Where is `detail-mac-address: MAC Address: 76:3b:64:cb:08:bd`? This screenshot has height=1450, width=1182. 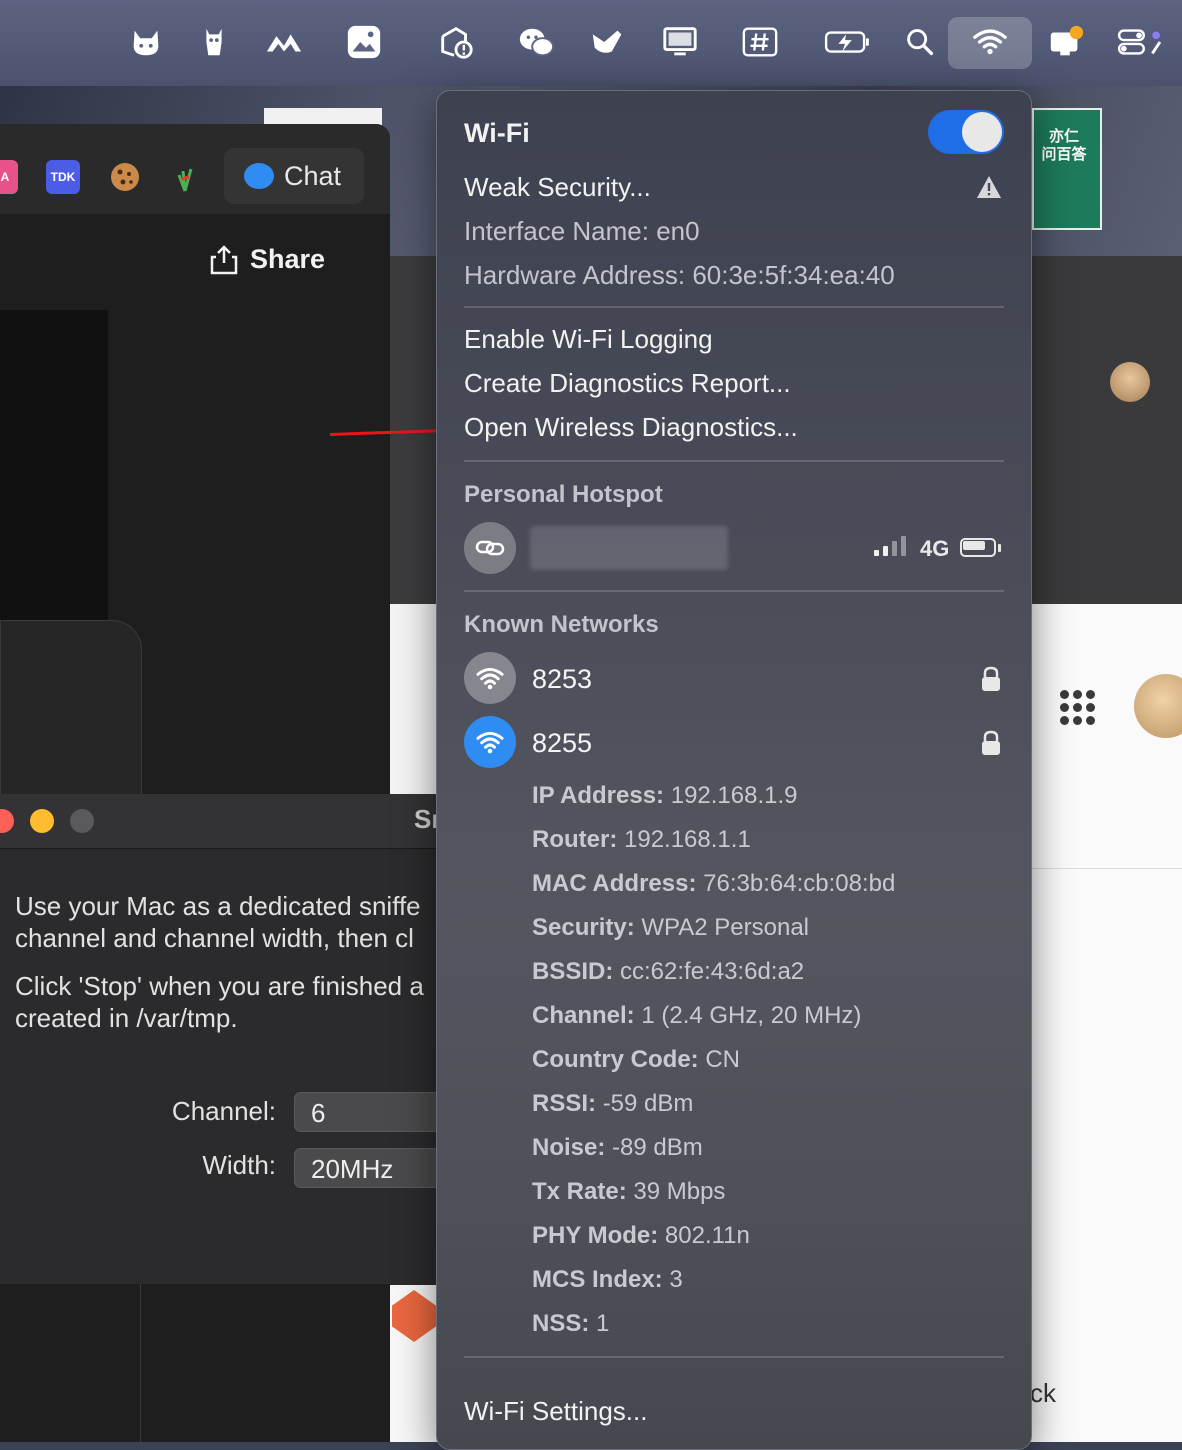
detail-mac-address: MAC Address: 76:3b:64:cb:08:bd is located at coordinates (714, 883).